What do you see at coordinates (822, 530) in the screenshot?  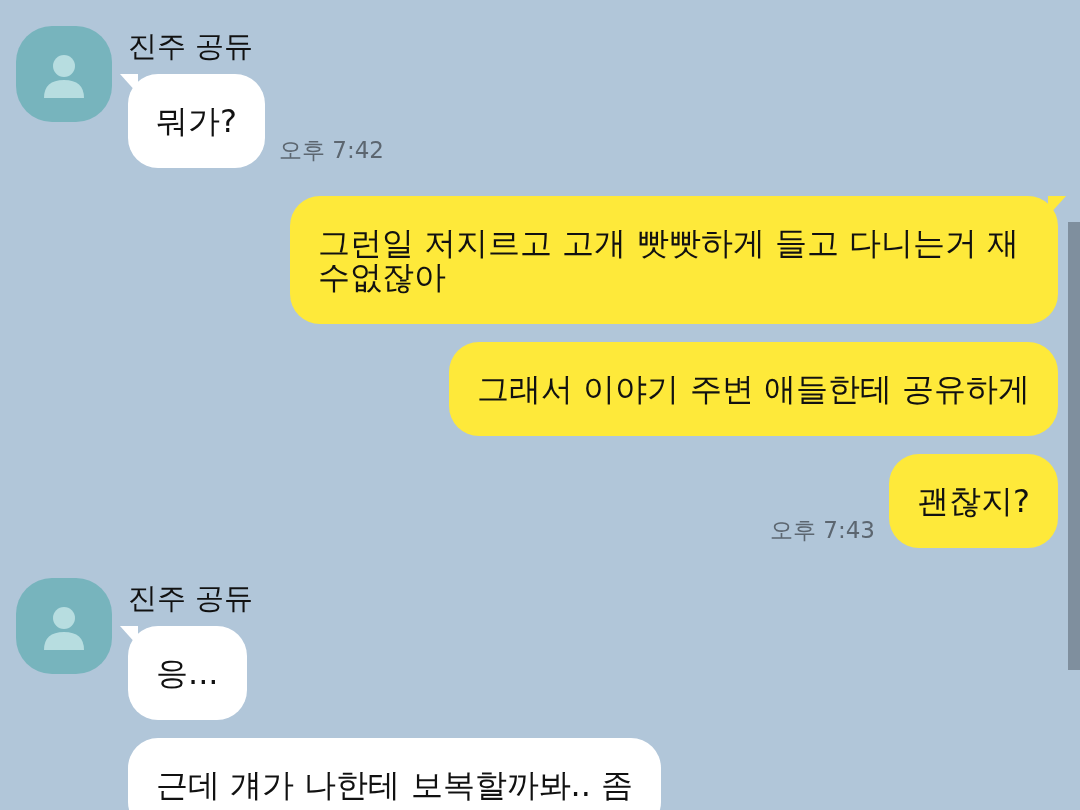 I see `message-time: 오후 7:43` at bounding box center [822, 530].